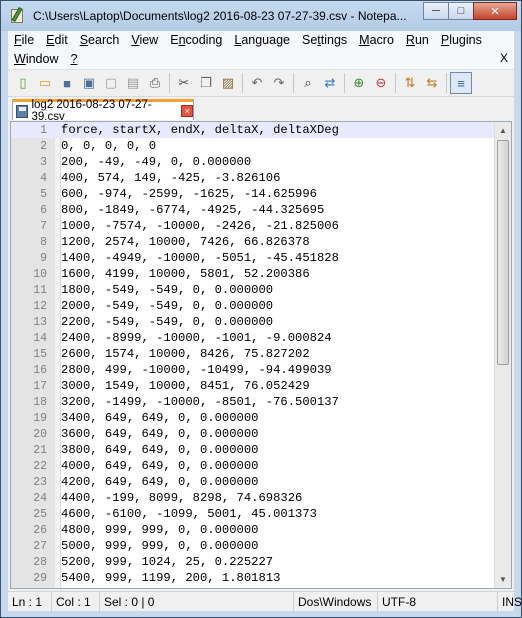 The width and height of the screenshot is (522, 618). Describe the element at coordinates (57, 40) in the screenshot. I see `menu-edit: Edit` at that location.